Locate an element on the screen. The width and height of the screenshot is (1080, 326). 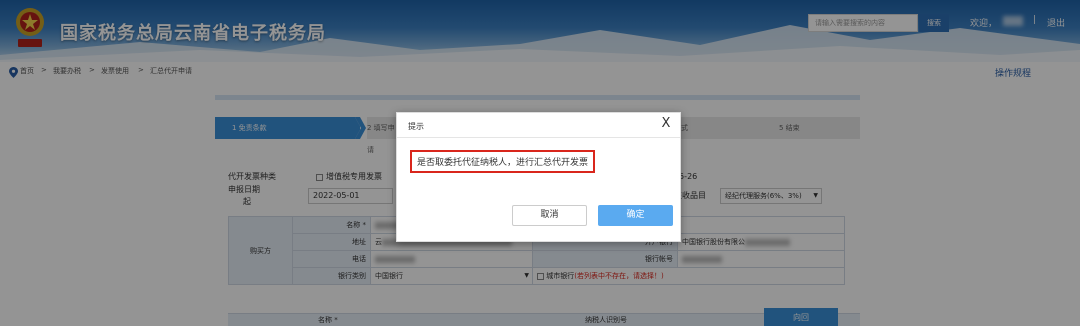
close-icon: X is located at coordinates (666, 124).